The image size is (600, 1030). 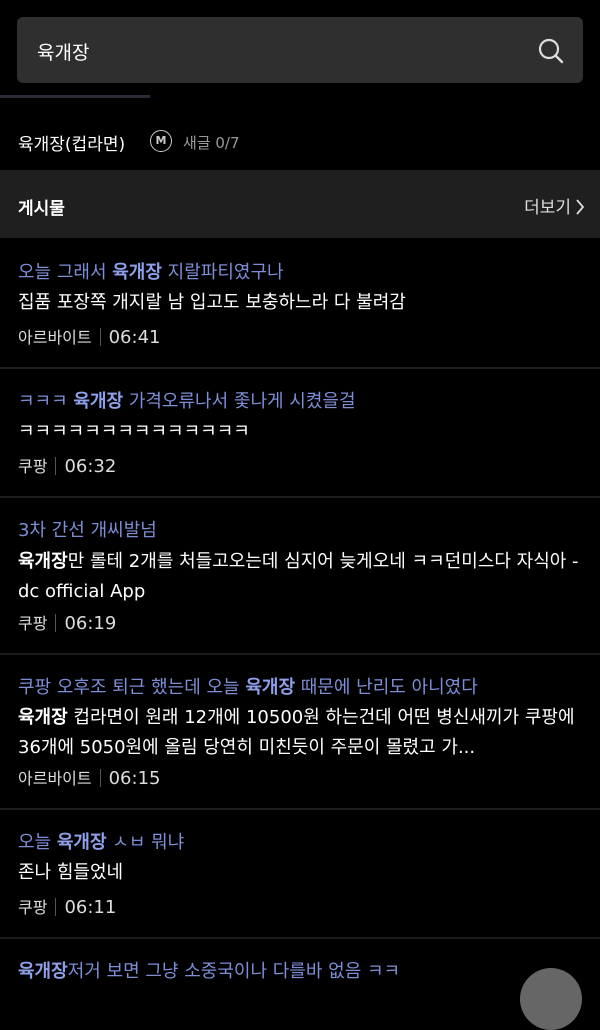 I want to click on post-title: 오늘 육개장 ㅅㅂ 뭐냐, so click(x=101, y=841).